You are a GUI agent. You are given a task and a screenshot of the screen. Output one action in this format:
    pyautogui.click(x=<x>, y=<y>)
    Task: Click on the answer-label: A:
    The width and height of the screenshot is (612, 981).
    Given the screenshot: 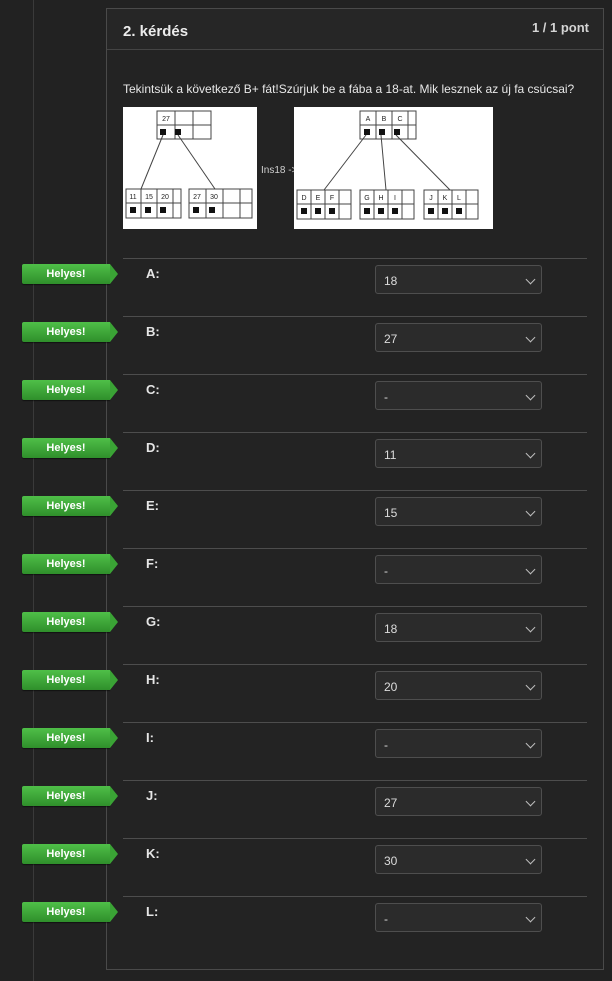 What is the action you would take?
    pyautogui.click(x=153, y=273)
    